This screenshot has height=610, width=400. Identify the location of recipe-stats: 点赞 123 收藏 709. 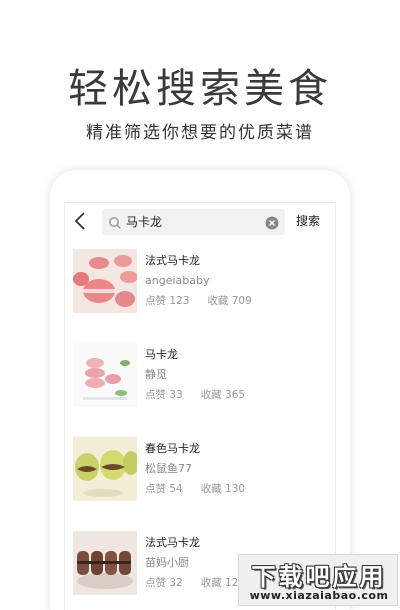
(198, 301).